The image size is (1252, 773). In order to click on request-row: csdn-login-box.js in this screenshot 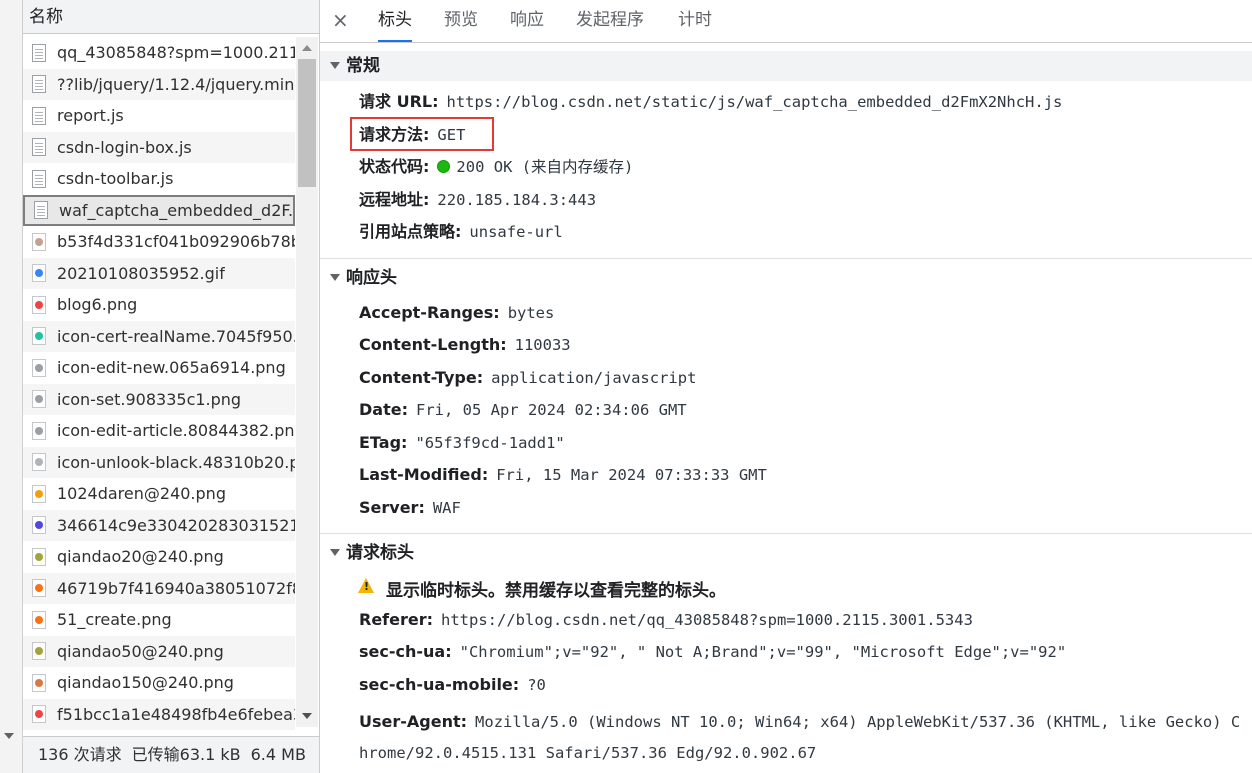, I will do `click(159, 147)`.